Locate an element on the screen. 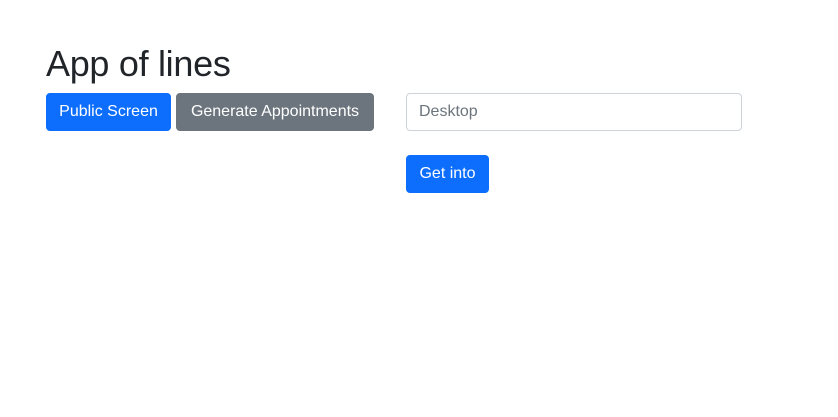 The height and width of the screenshot is (417, 838). public-screen-button: Public Screen is located at coordinates (108, 112).